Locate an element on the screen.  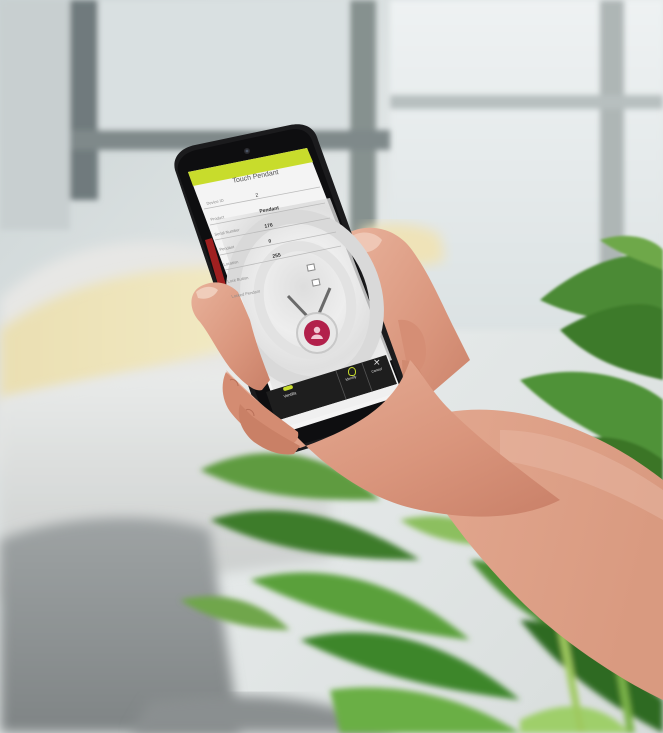
lightbulb-icon is located at coordinates (352, 371).